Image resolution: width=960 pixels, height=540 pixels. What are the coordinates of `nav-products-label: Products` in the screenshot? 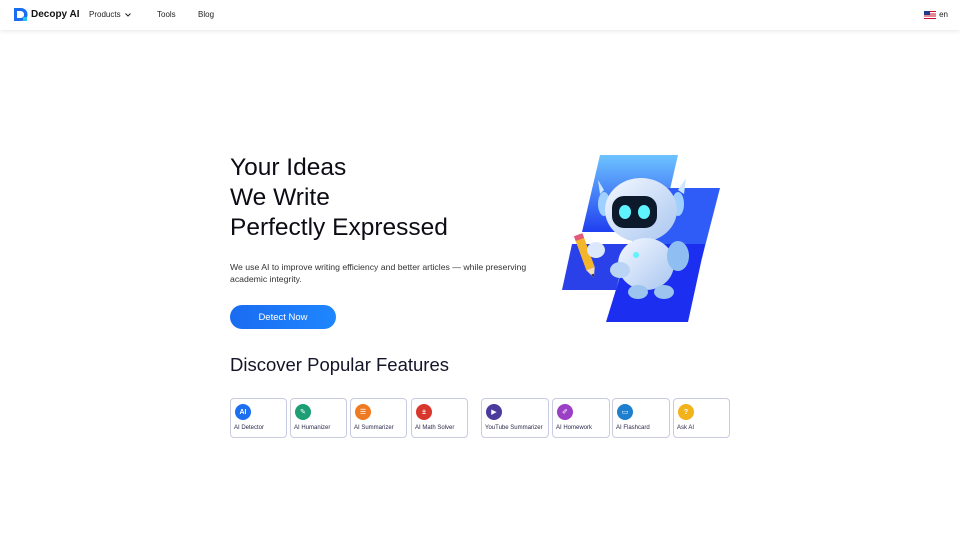 It's located at (105, 14).